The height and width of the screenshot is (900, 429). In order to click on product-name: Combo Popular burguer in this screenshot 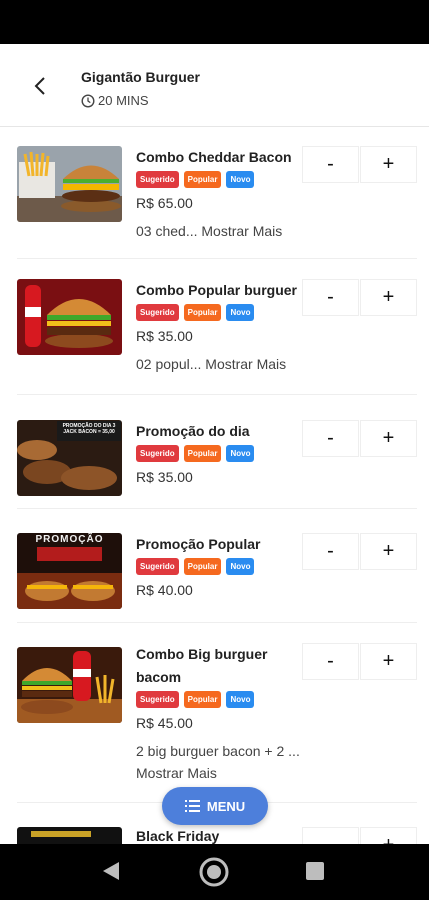, I will do `click(216, 290)`.